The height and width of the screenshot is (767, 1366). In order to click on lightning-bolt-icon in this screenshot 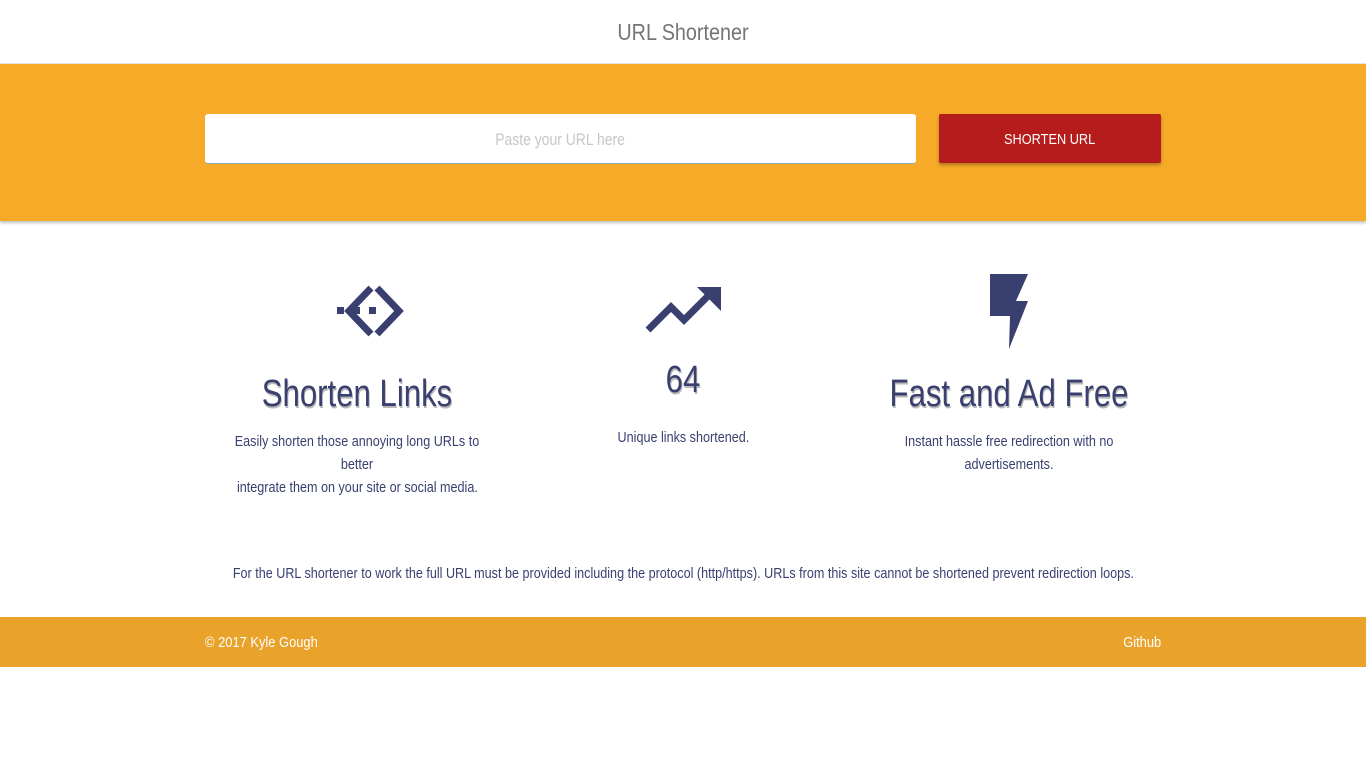, I will do `click(1009, 310)`.